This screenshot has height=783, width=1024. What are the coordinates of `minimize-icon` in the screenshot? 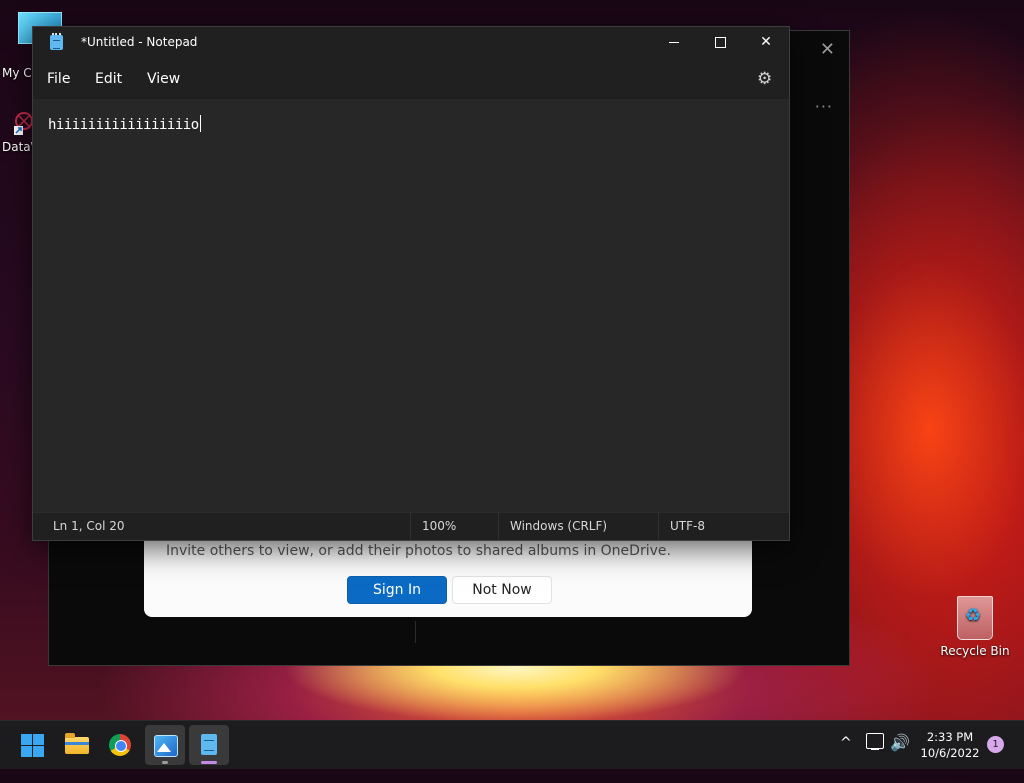 It's located at (674, 42).